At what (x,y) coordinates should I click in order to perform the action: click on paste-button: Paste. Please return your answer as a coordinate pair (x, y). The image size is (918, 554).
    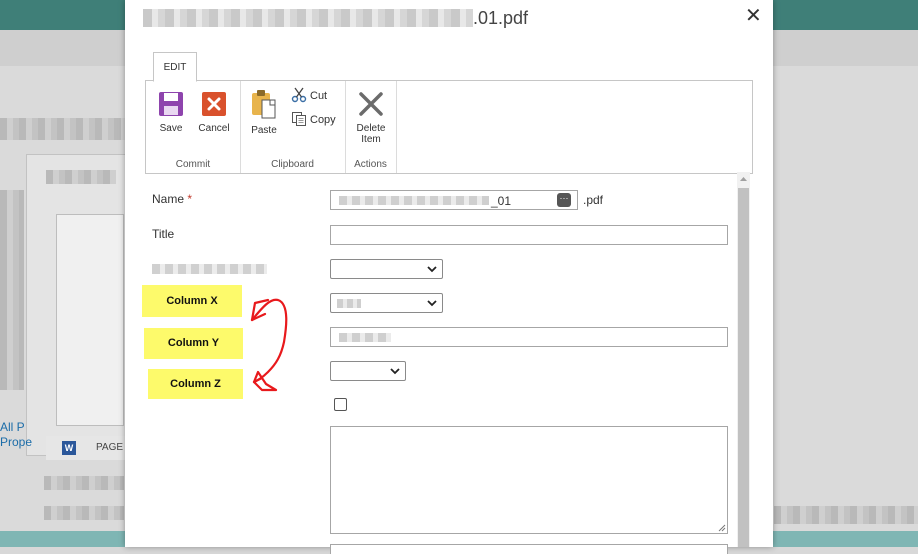
    Looking at the image, I should click on (264, 112).